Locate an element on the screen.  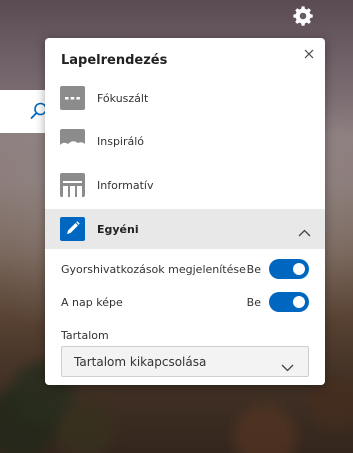
quick-links-toggle is located at coordinates (289, 269).